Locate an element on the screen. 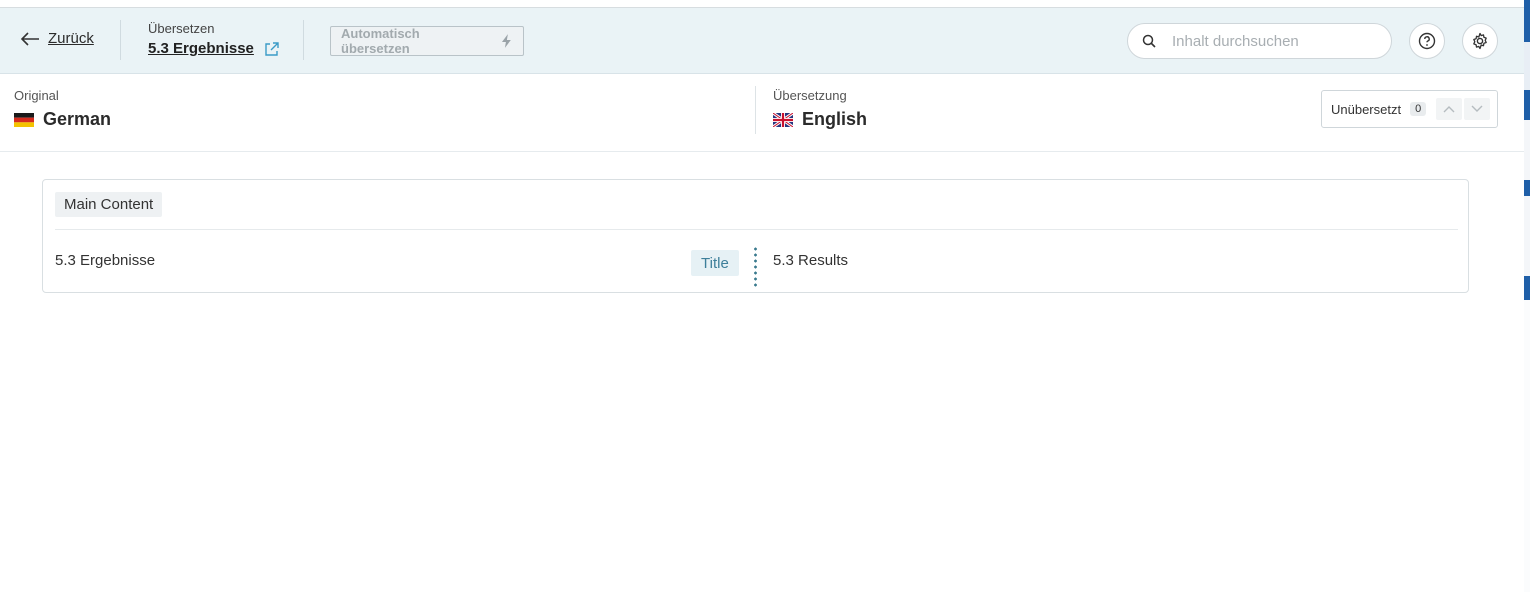 The height and width of the screenshot is (592, 1530). card-divider is located at coordinates (756, 229).